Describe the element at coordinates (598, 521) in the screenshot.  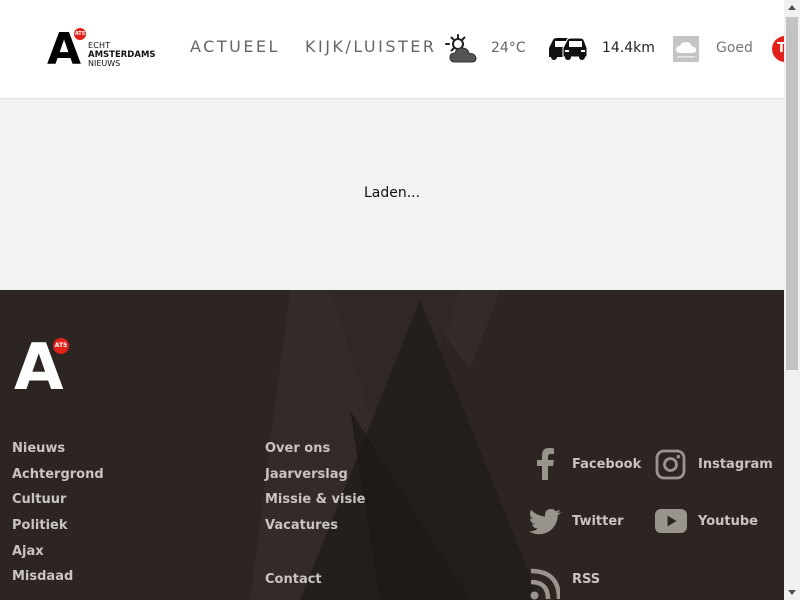
I see `social-twitter-label: Twitter` at that location.